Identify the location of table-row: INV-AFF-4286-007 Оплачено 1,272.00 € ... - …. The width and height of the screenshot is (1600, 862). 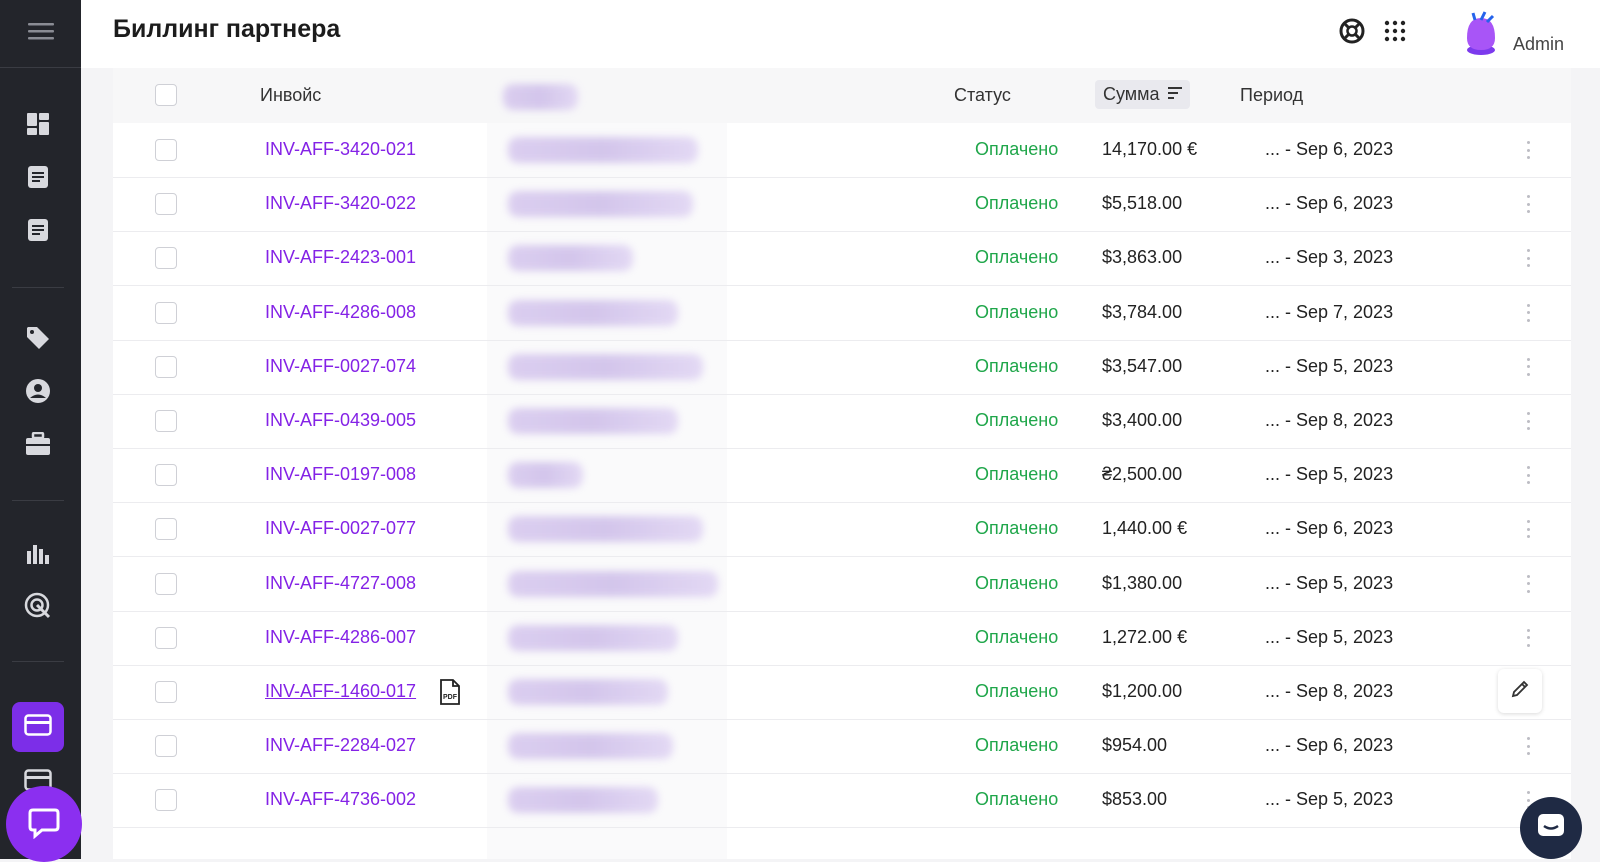
(842, 638).